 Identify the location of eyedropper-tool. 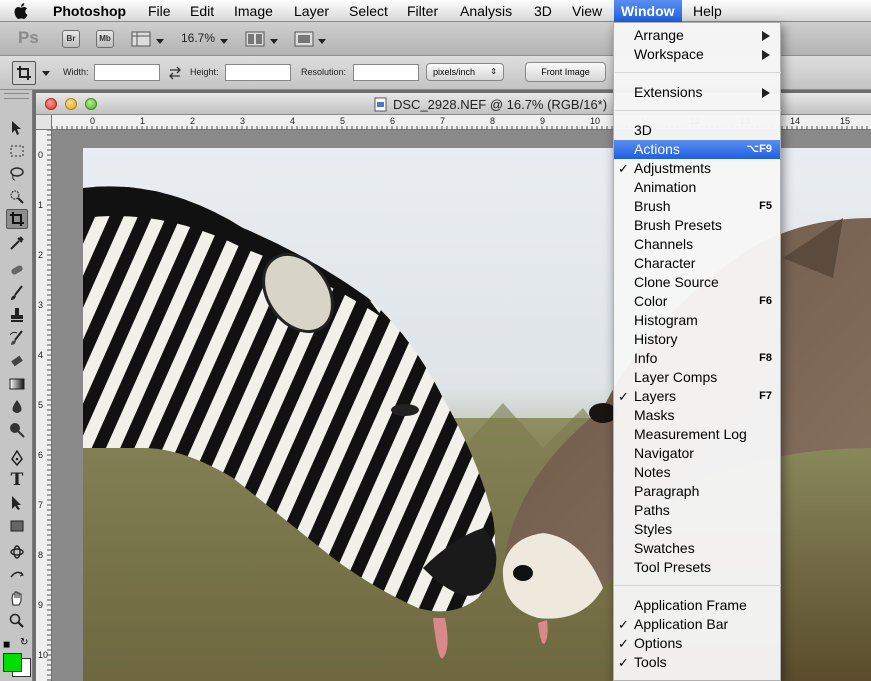
(17, 243).